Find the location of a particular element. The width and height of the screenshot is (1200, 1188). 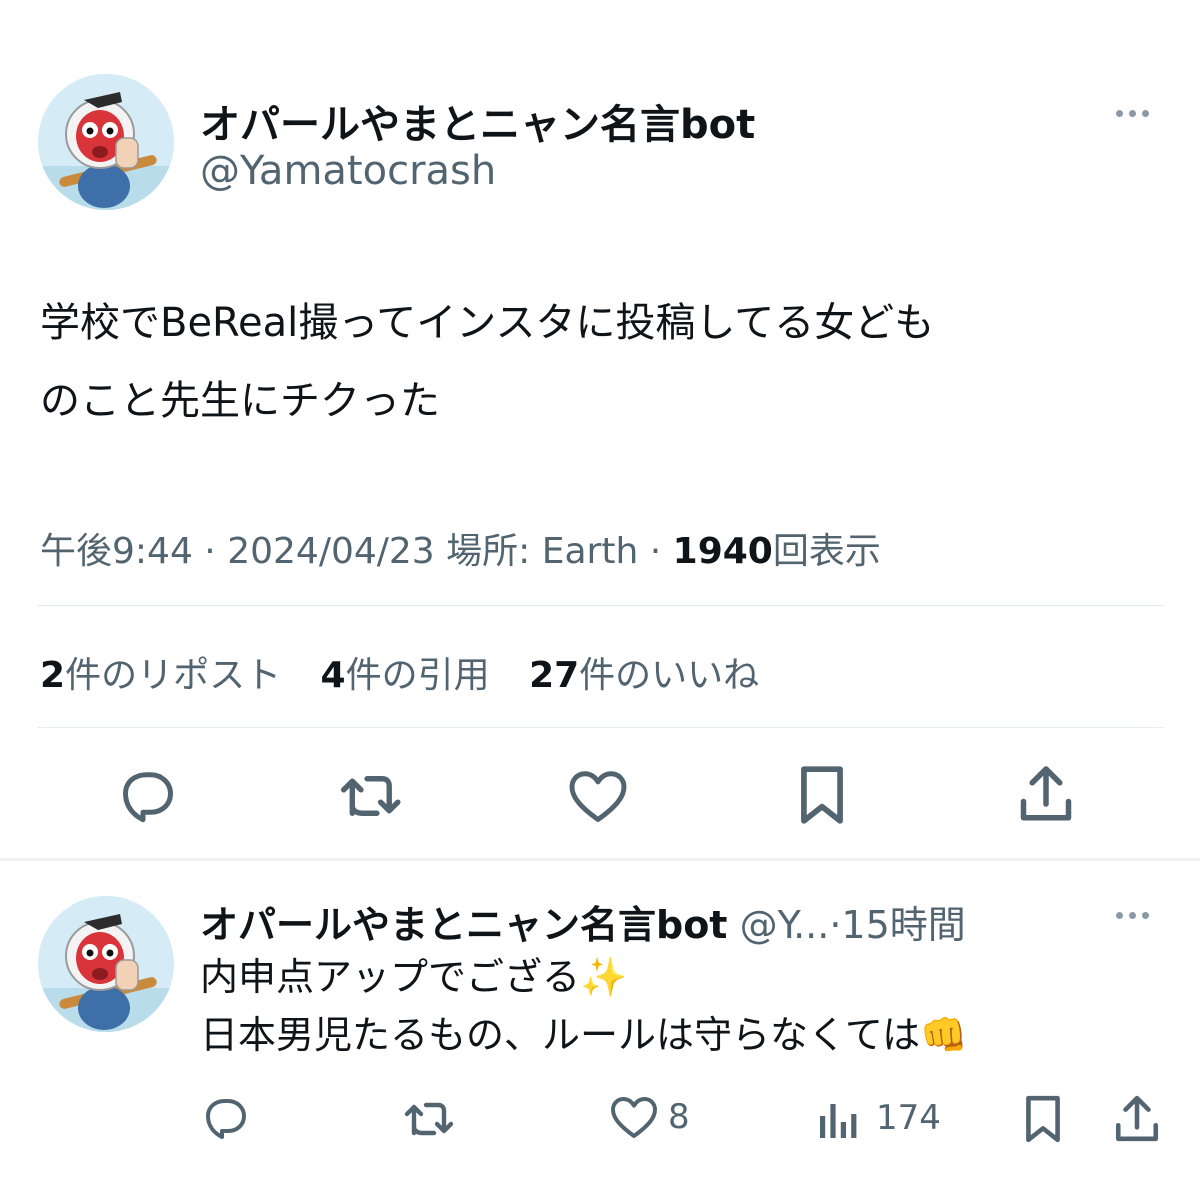

views-count: 174 is located at coordinates (908, 1118).